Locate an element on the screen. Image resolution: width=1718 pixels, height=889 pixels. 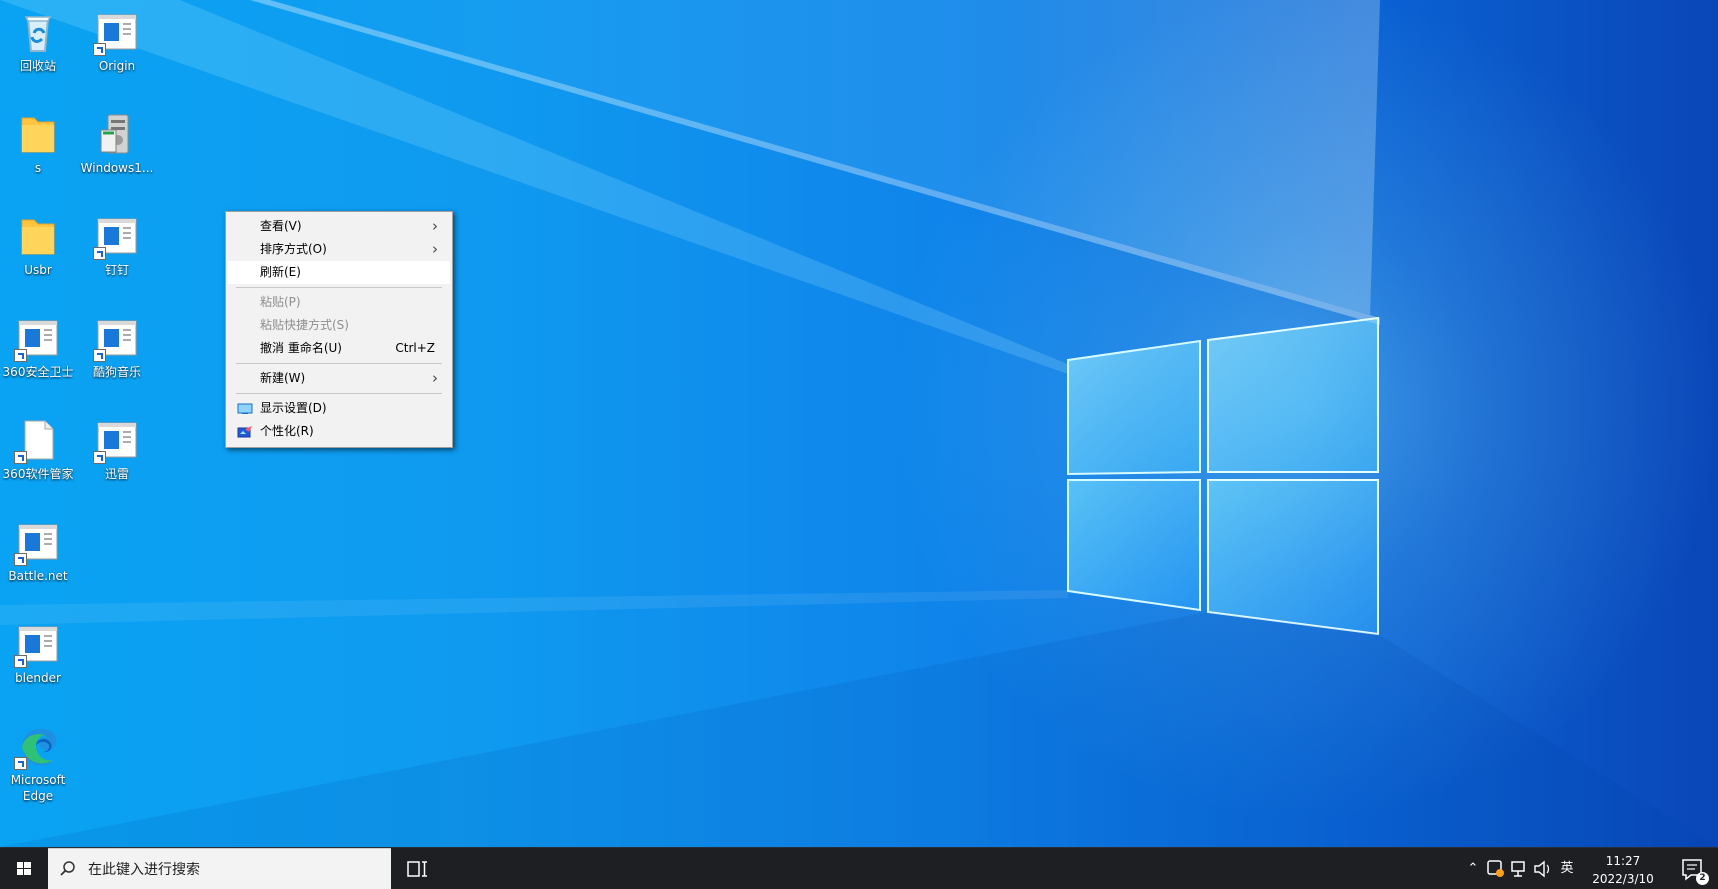
taskbar-clock: 11:27 2022/3/10 is located at coordinates (1623, 868).